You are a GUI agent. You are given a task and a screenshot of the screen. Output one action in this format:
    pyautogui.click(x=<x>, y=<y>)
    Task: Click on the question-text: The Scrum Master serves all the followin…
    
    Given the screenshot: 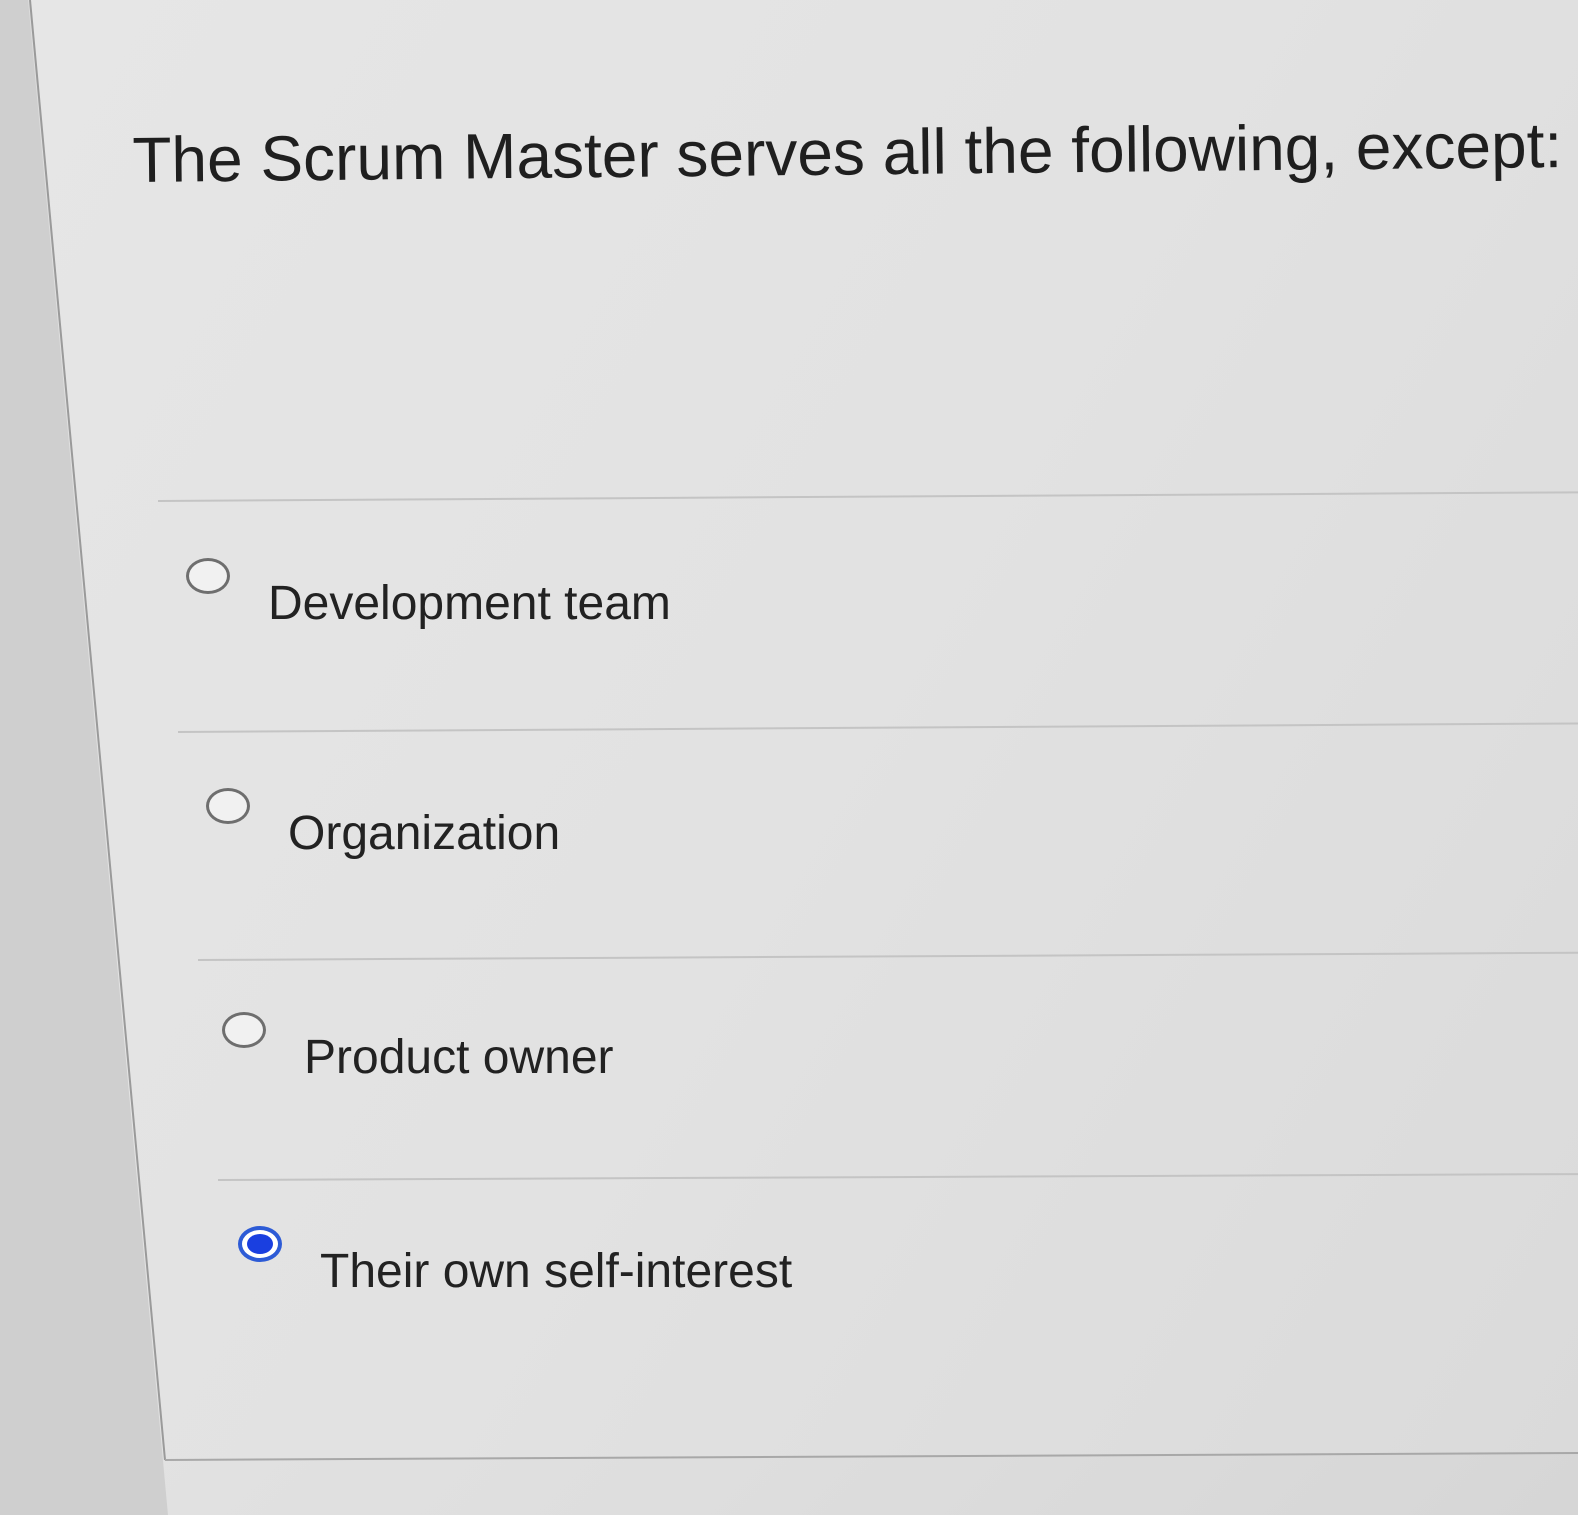 What is the action you would take?
    pyautogui.click(x=847, y=152)
    